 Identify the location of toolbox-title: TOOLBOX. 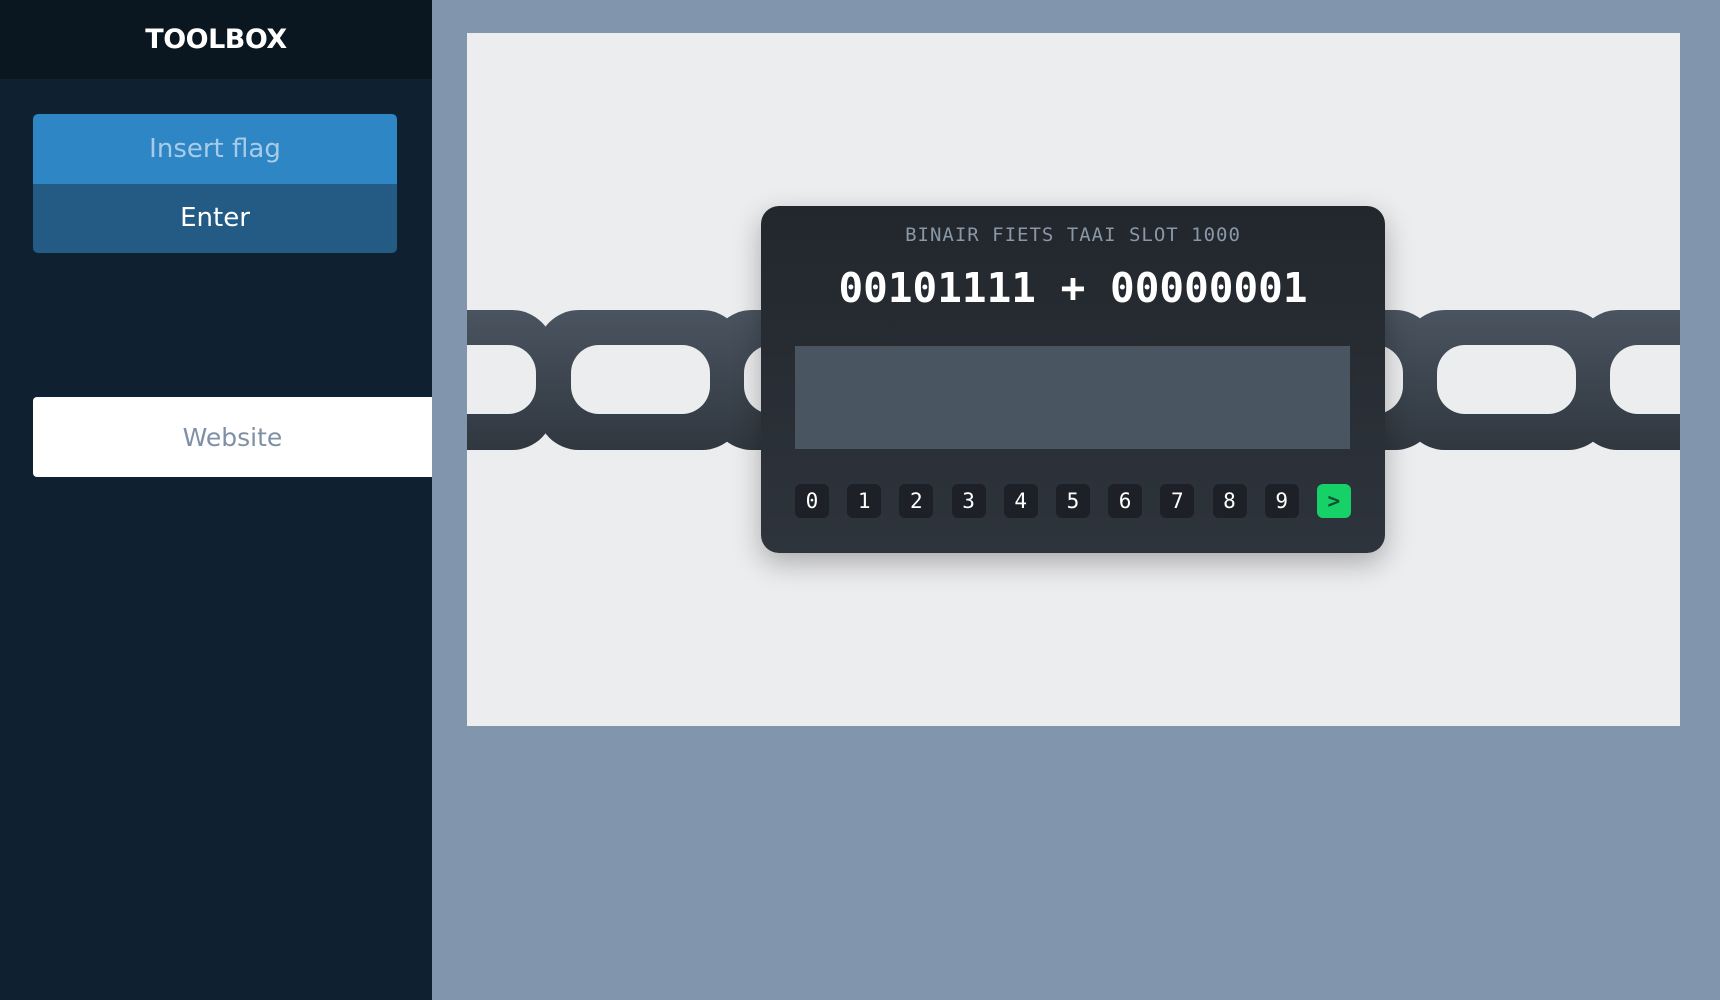
(216, 39).